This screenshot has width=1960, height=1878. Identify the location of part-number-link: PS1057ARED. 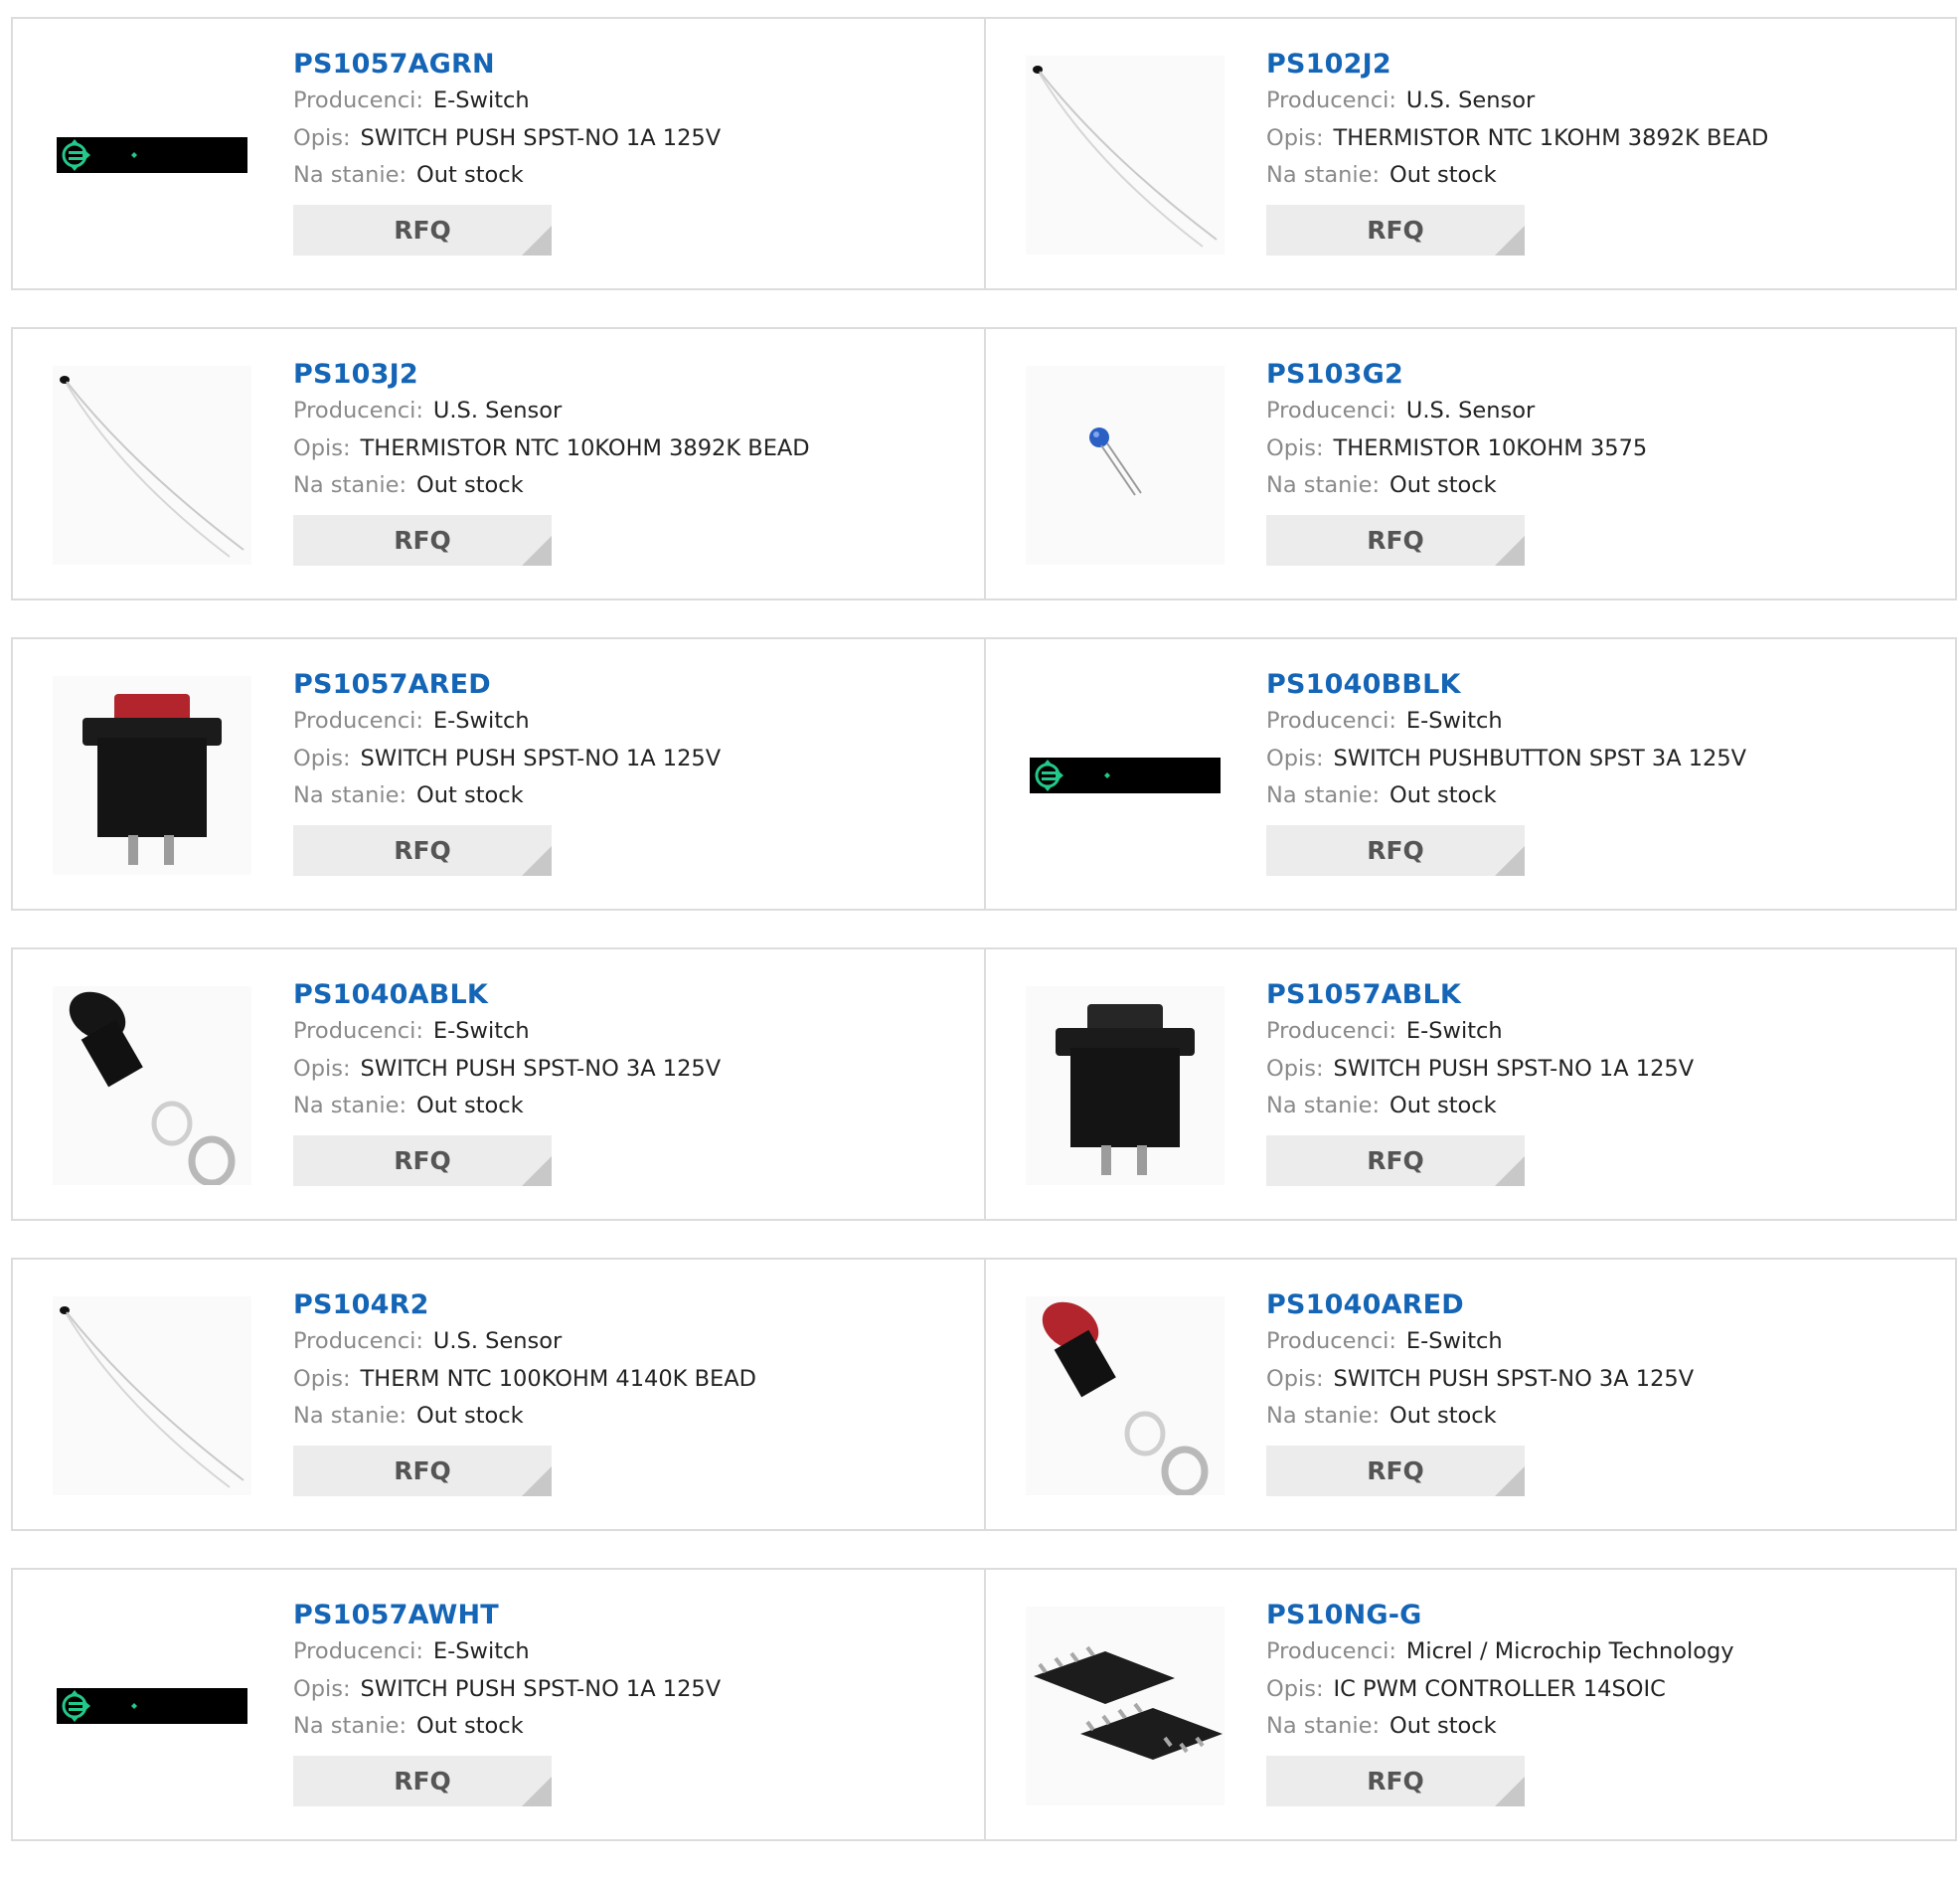
(392, 685).